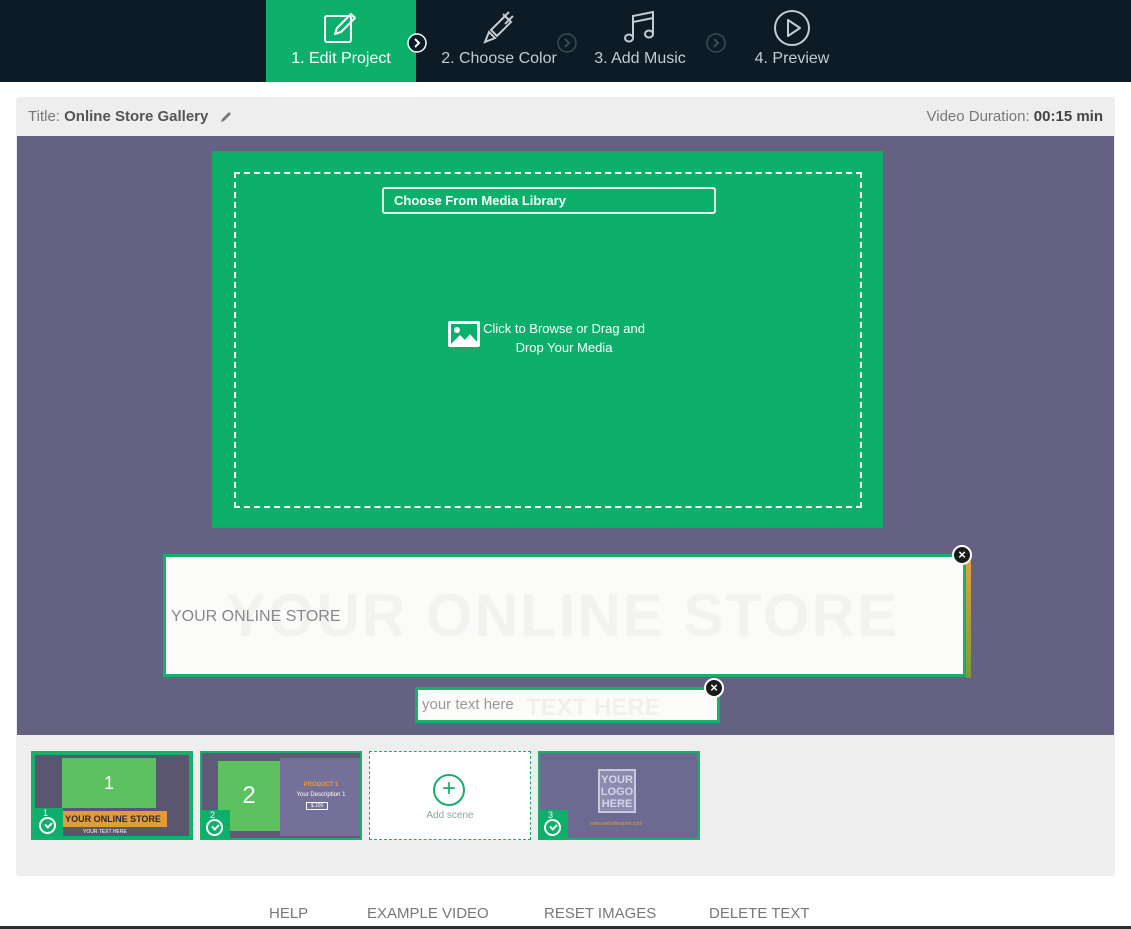  Describe the element at coordinates (109, 783) in the screenshot. I see `scene-media-block: 1` at that location.